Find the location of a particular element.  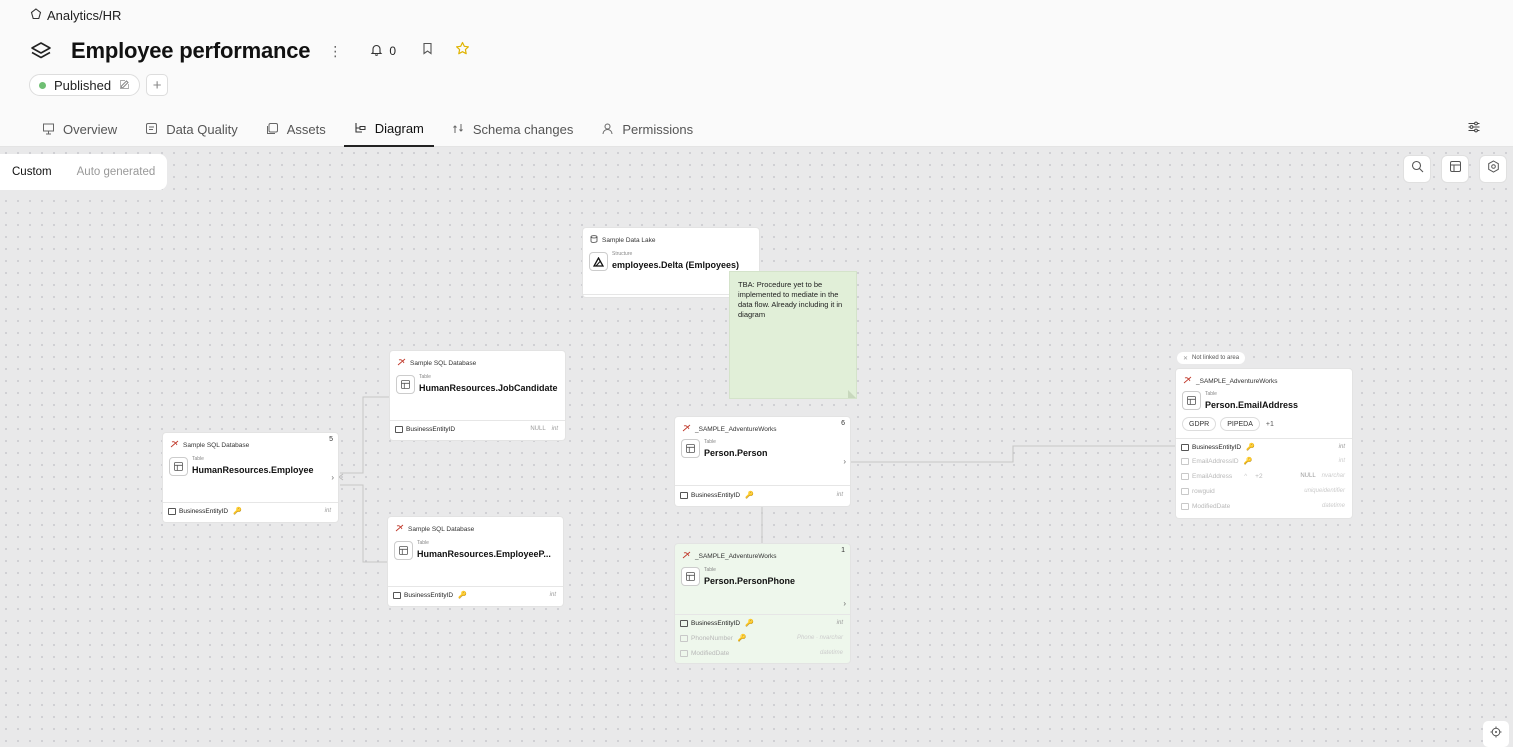

link-count: 5 is located at coordinates (331, 439).